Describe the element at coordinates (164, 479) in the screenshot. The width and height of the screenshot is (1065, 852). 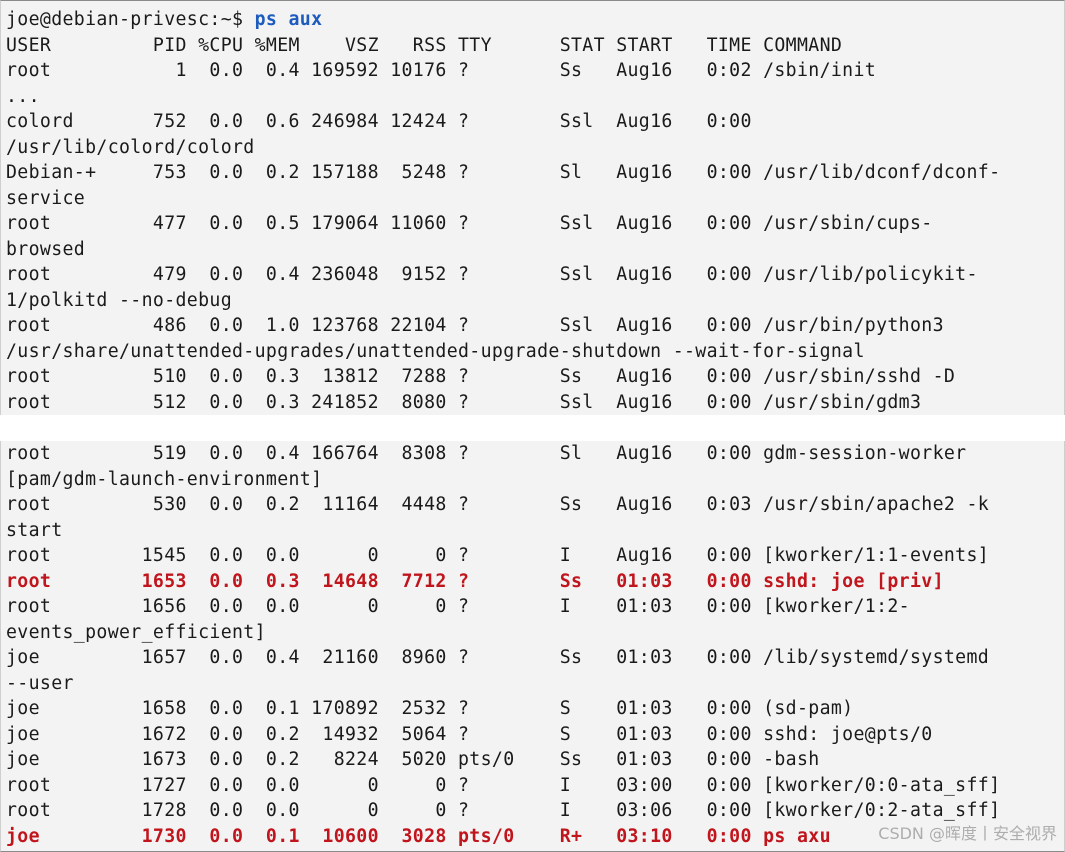
I see `process-line: [pam/gdm-launch-environment]` at that location.